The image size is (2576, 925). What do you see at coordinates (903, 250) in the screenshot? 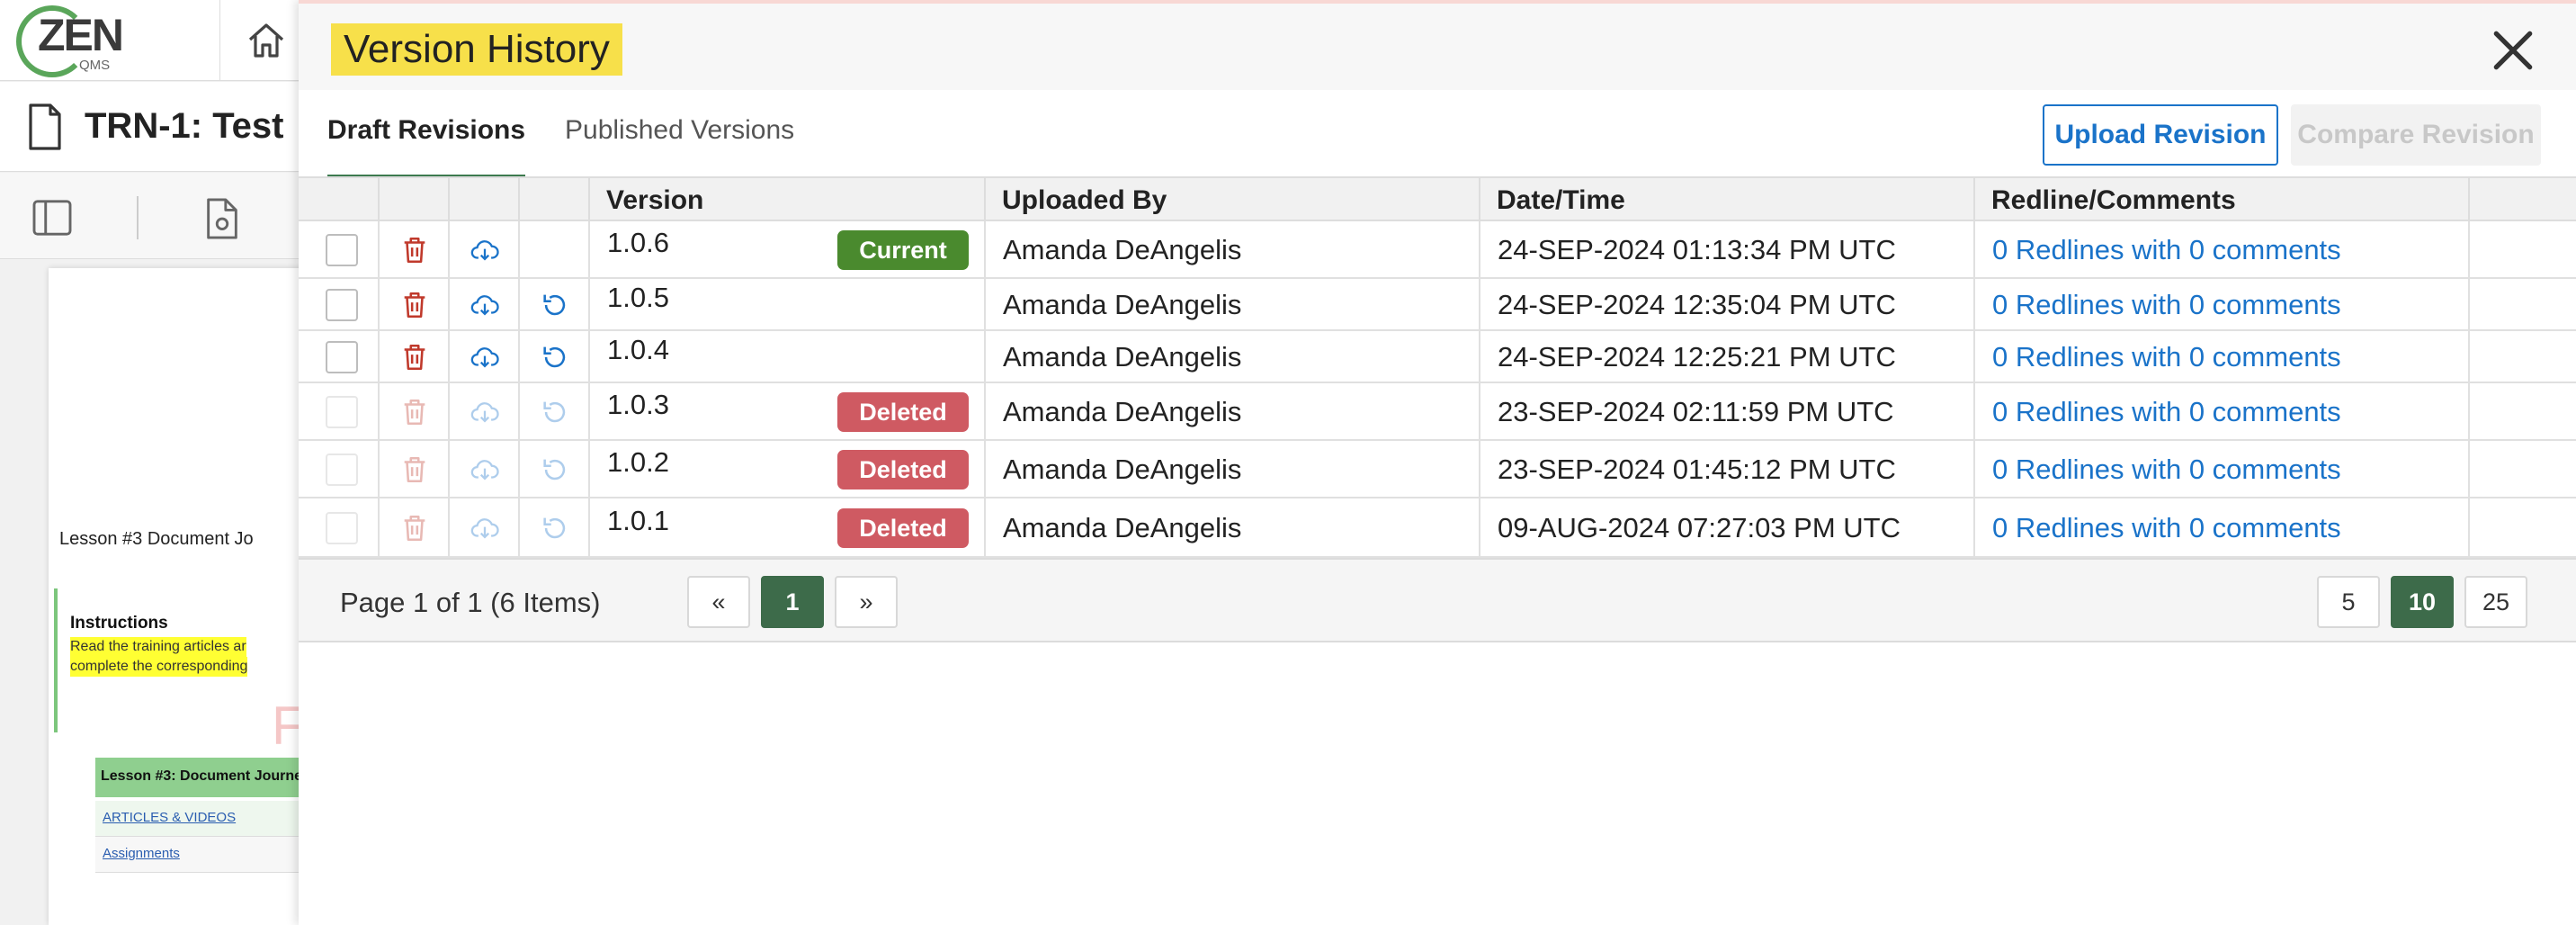
I see `current-badge: Current` at bounding box center [903, 250].